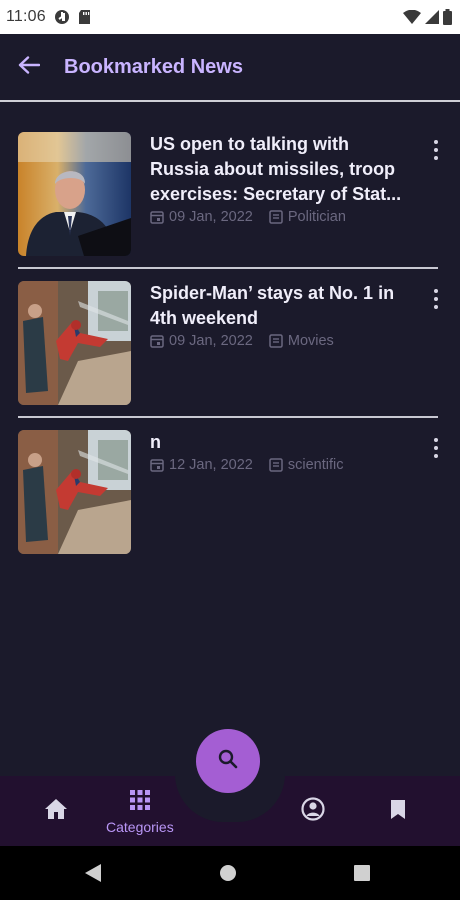 Image resolution: width=460 pixels, height=900 pixels. Describe the element at coordinates (316, 217) in the screenshot. I see `news-category: Politician` at that location.